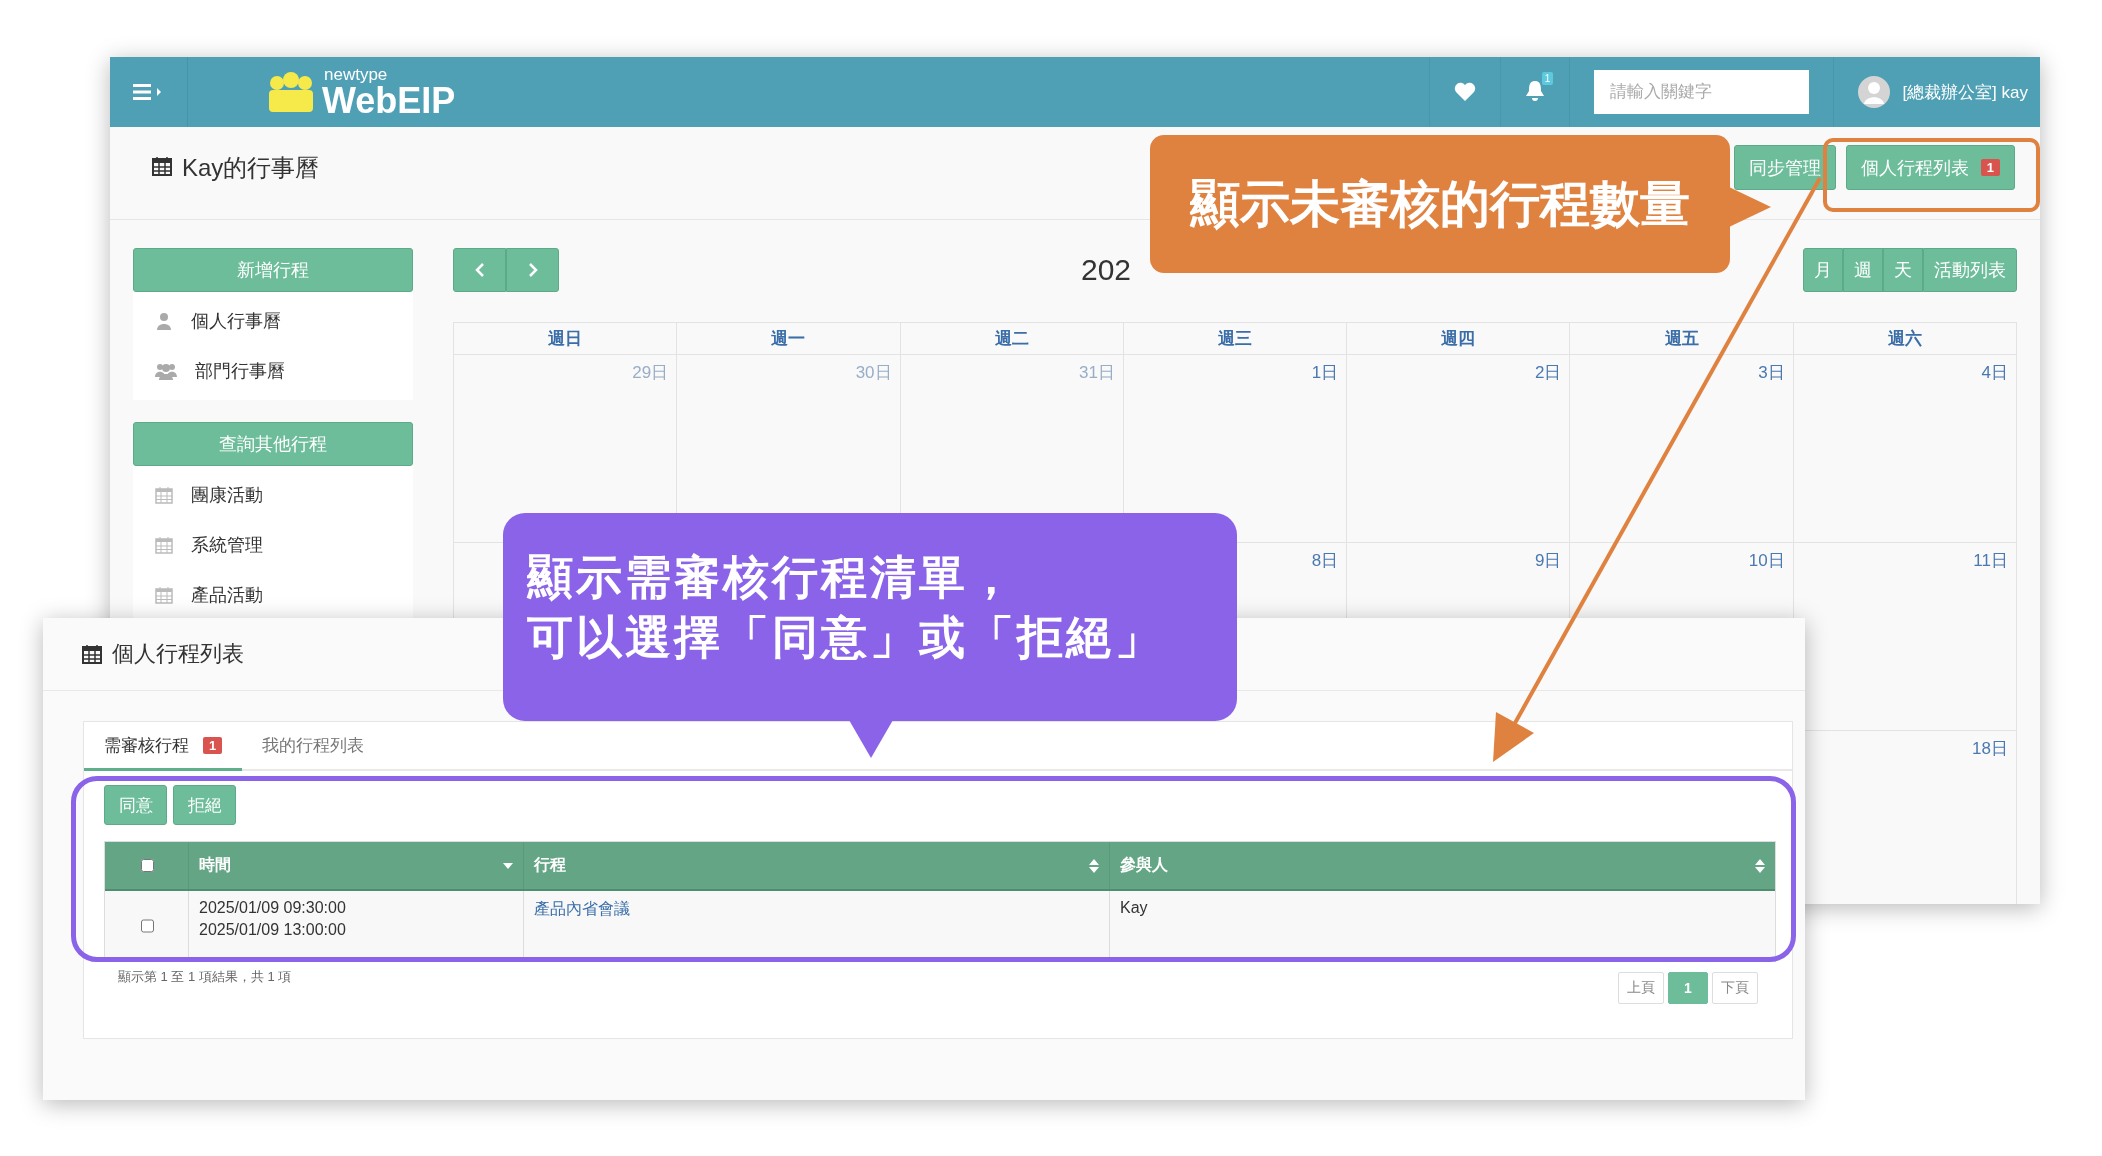 This screenshot has width=2102, height=1156. What do you see at coordinates (273, 270) in the screenshot?
I see `sidebar-button: 新增行程` at bounding box center [273, 270].